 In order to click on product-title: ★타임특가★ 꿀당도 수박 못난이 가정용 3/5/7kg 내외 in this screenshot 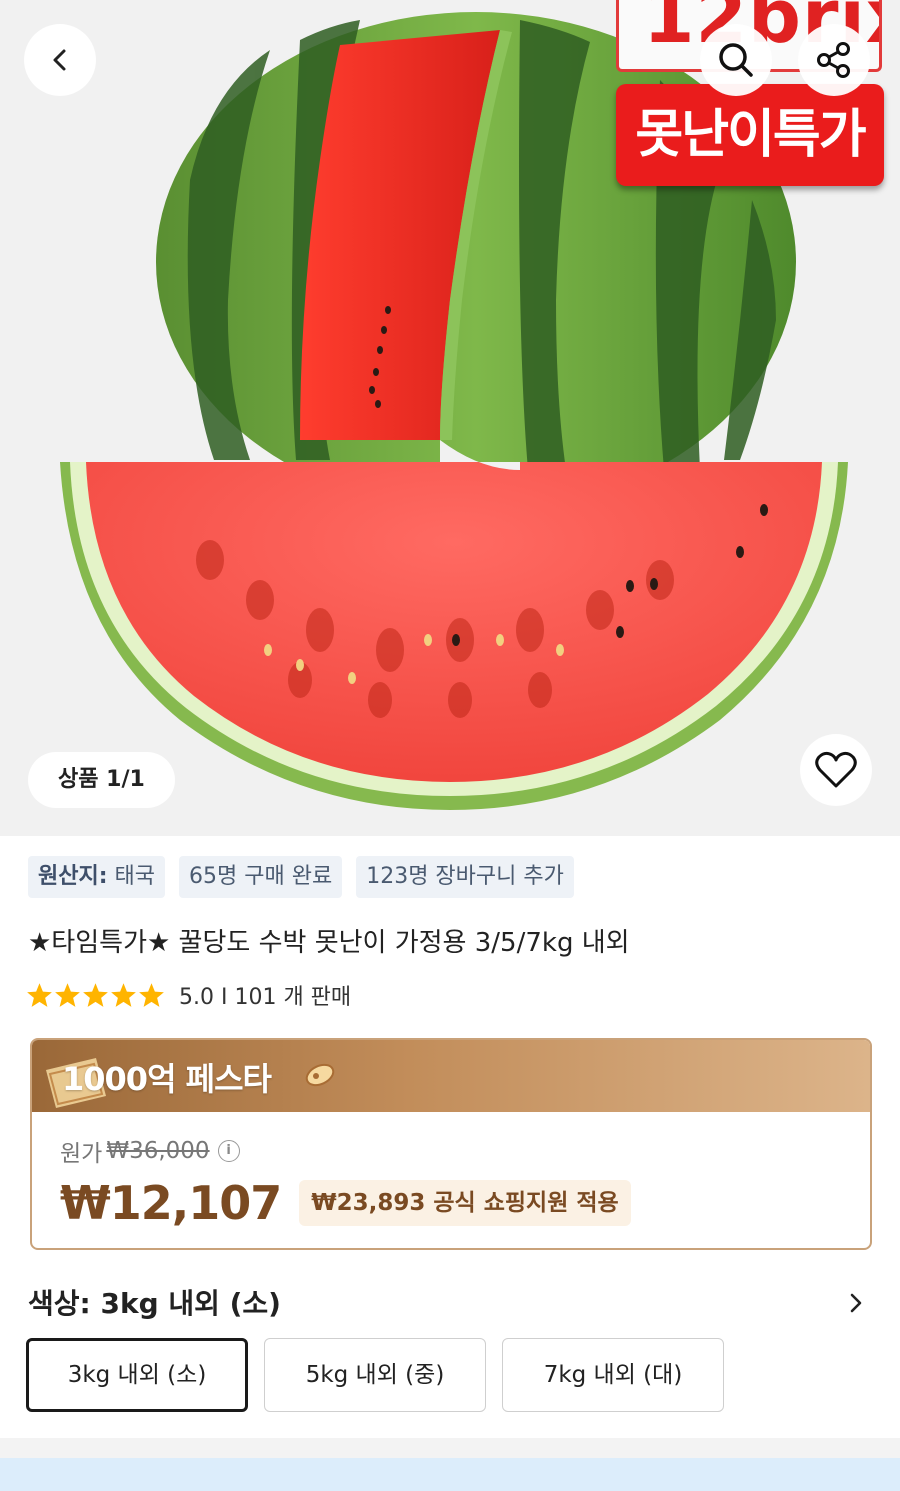, I will do `click(329, 943)`.